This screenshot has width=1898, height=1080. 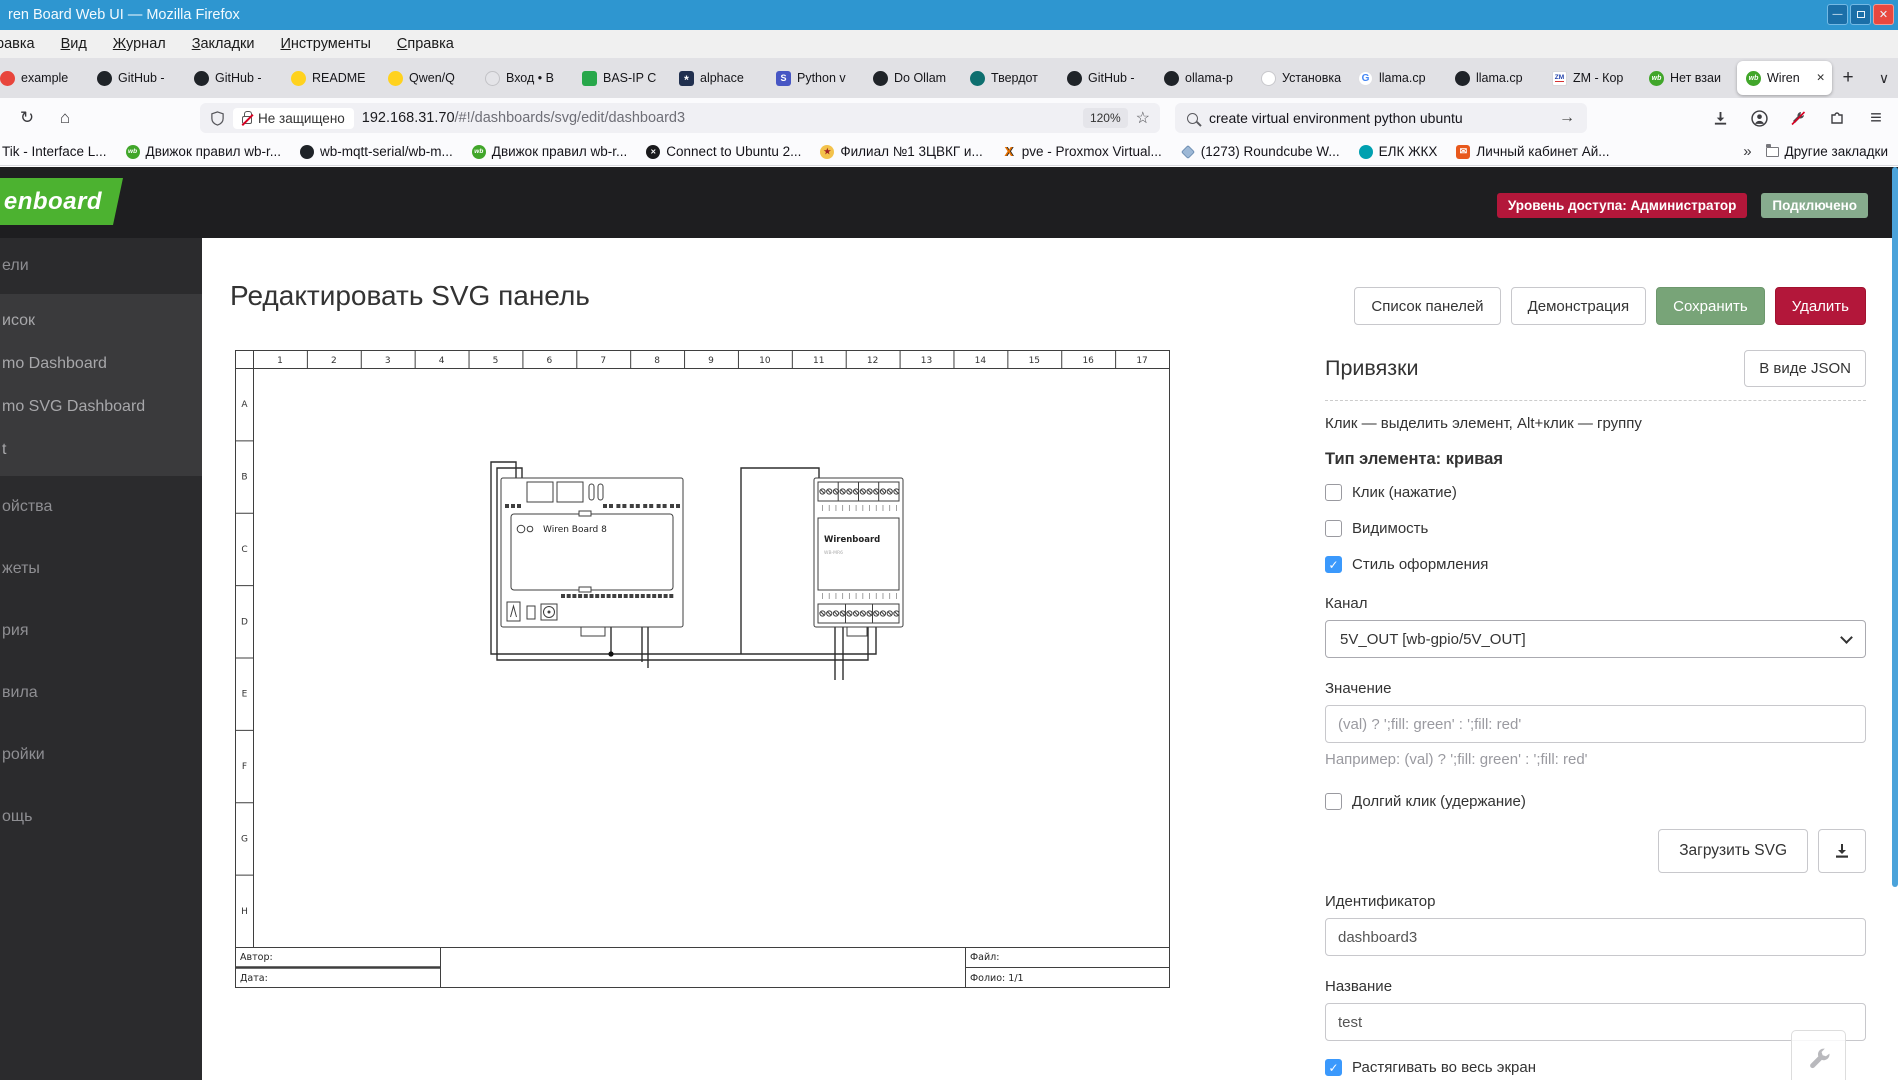 What do you see at coordinates (1759, 118) in the screenshot?
I see `account-icon` at bounding box center [1759, 118].